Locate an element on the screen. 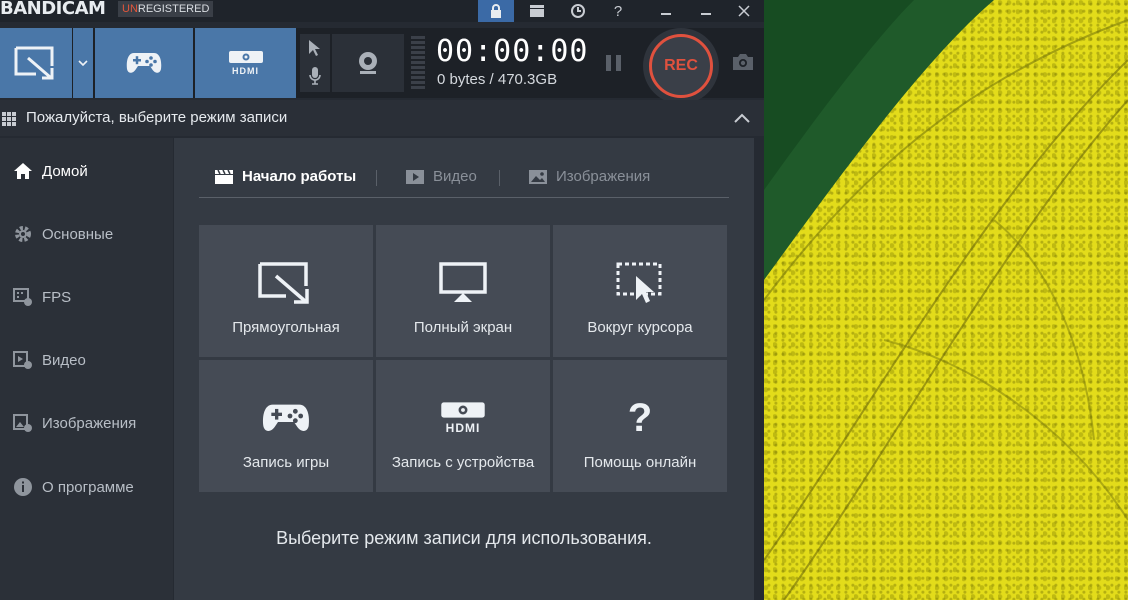 This screenshot has width=1128, height=600. image-icon is located at coordinates (538, 176).